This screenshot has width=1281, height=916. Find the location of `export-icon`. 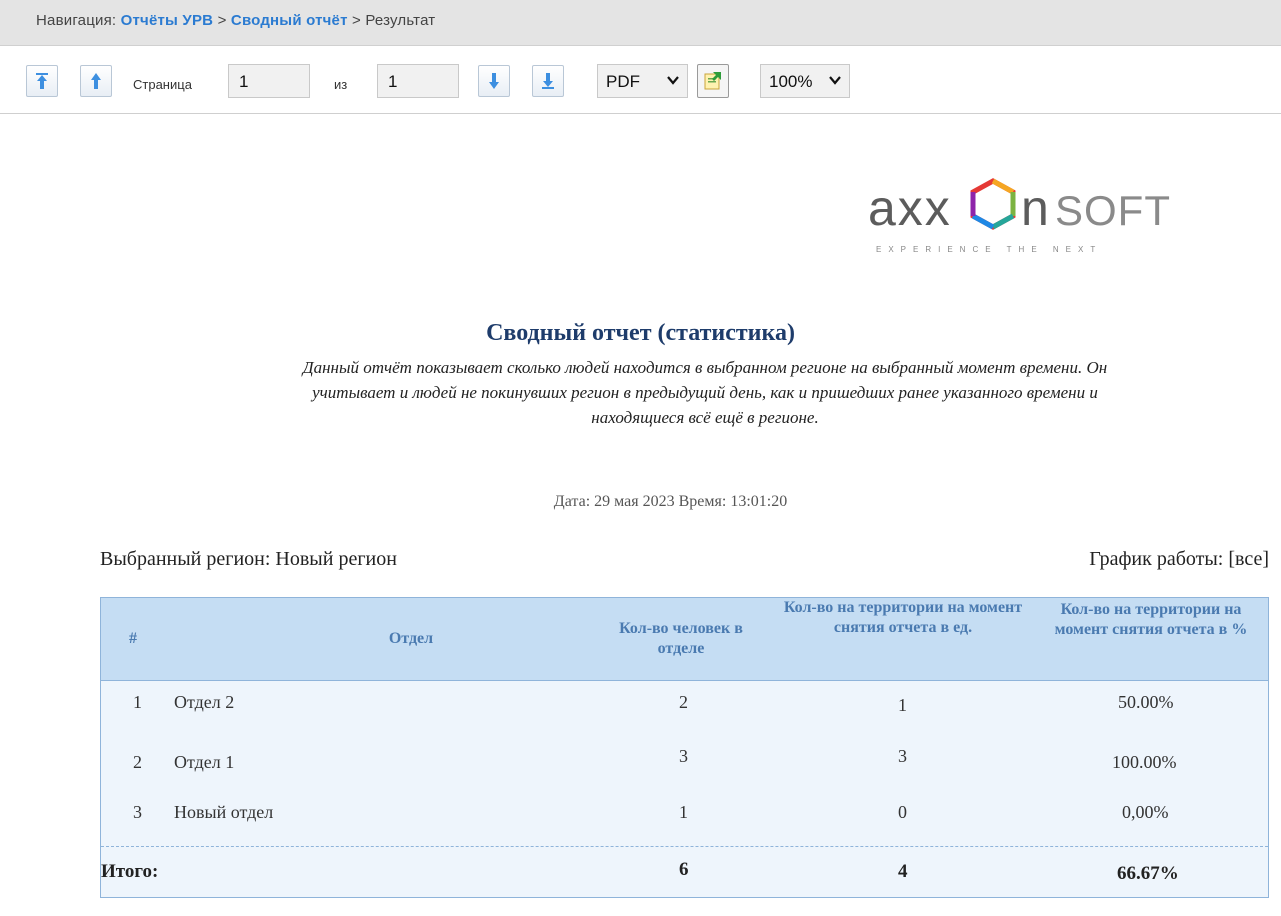

export-icon is located at coordinates (712, 81).